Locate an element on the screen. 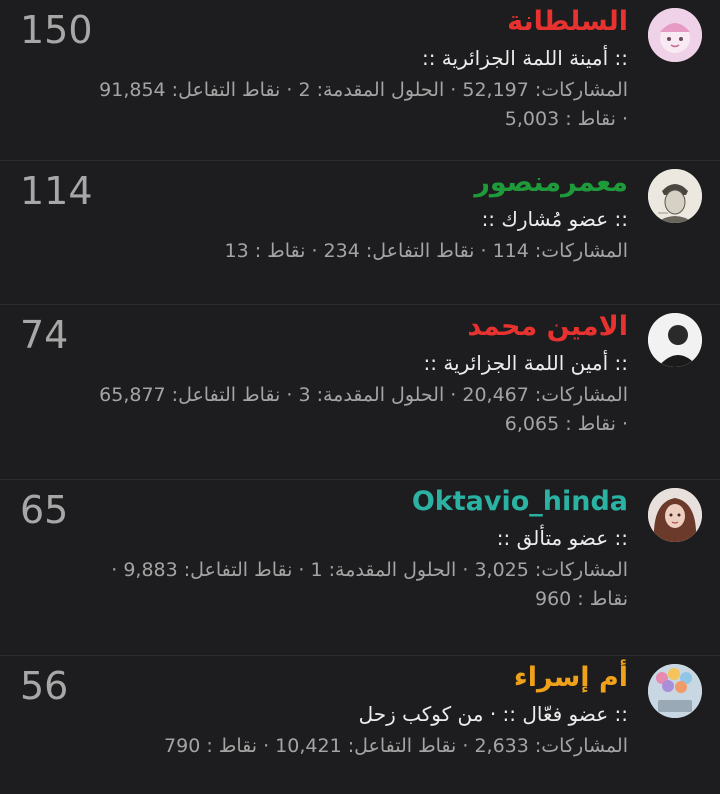 This screenshot has width=720, height=794. member-title: :: عضو متألق :: is located at coordinates (562, 538).